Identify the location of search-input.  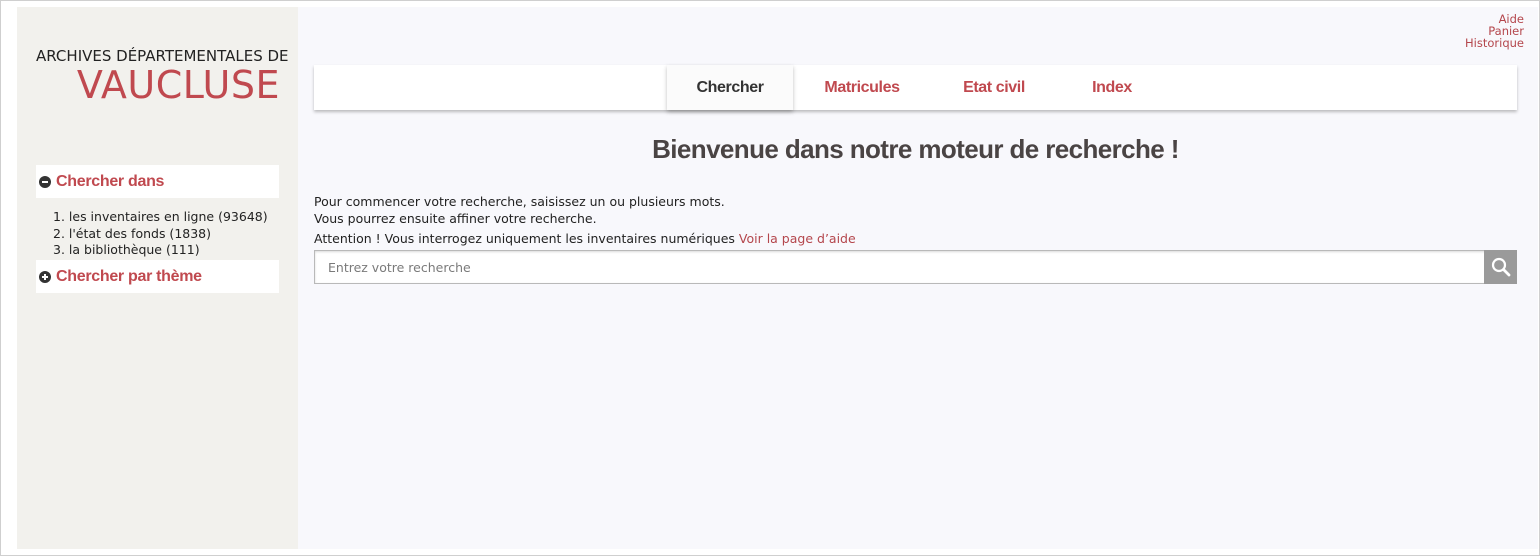
(899, 267).